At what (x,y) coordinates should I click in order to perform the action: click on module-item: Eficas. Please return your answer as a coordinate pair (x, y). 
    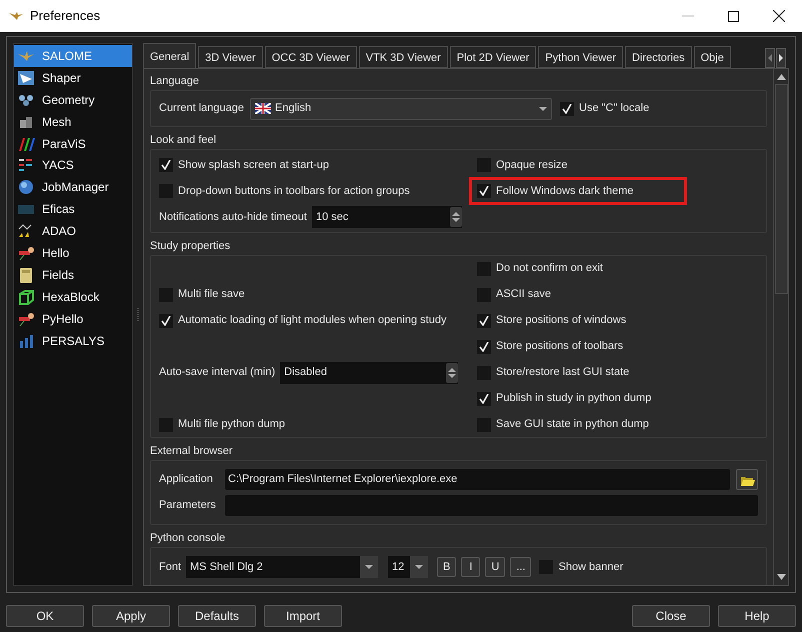
    Looking at the image, I should click on (73, 209).